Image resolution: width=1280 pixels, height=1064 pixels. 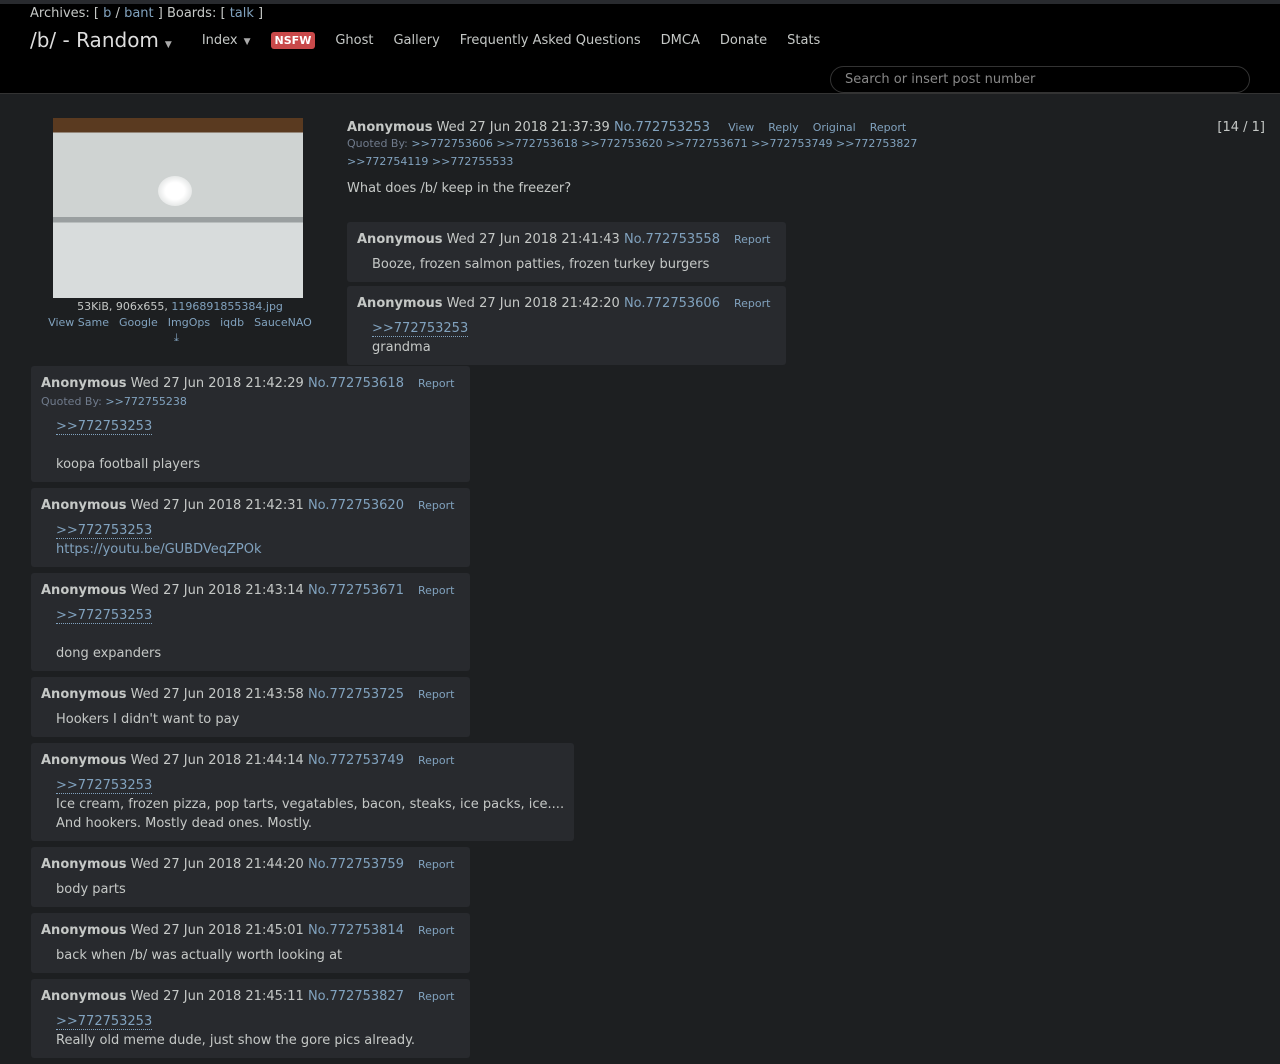 I want to click on post-date: Wed 27 Jun 2018 21:41:43, so click(x=533, y=239).